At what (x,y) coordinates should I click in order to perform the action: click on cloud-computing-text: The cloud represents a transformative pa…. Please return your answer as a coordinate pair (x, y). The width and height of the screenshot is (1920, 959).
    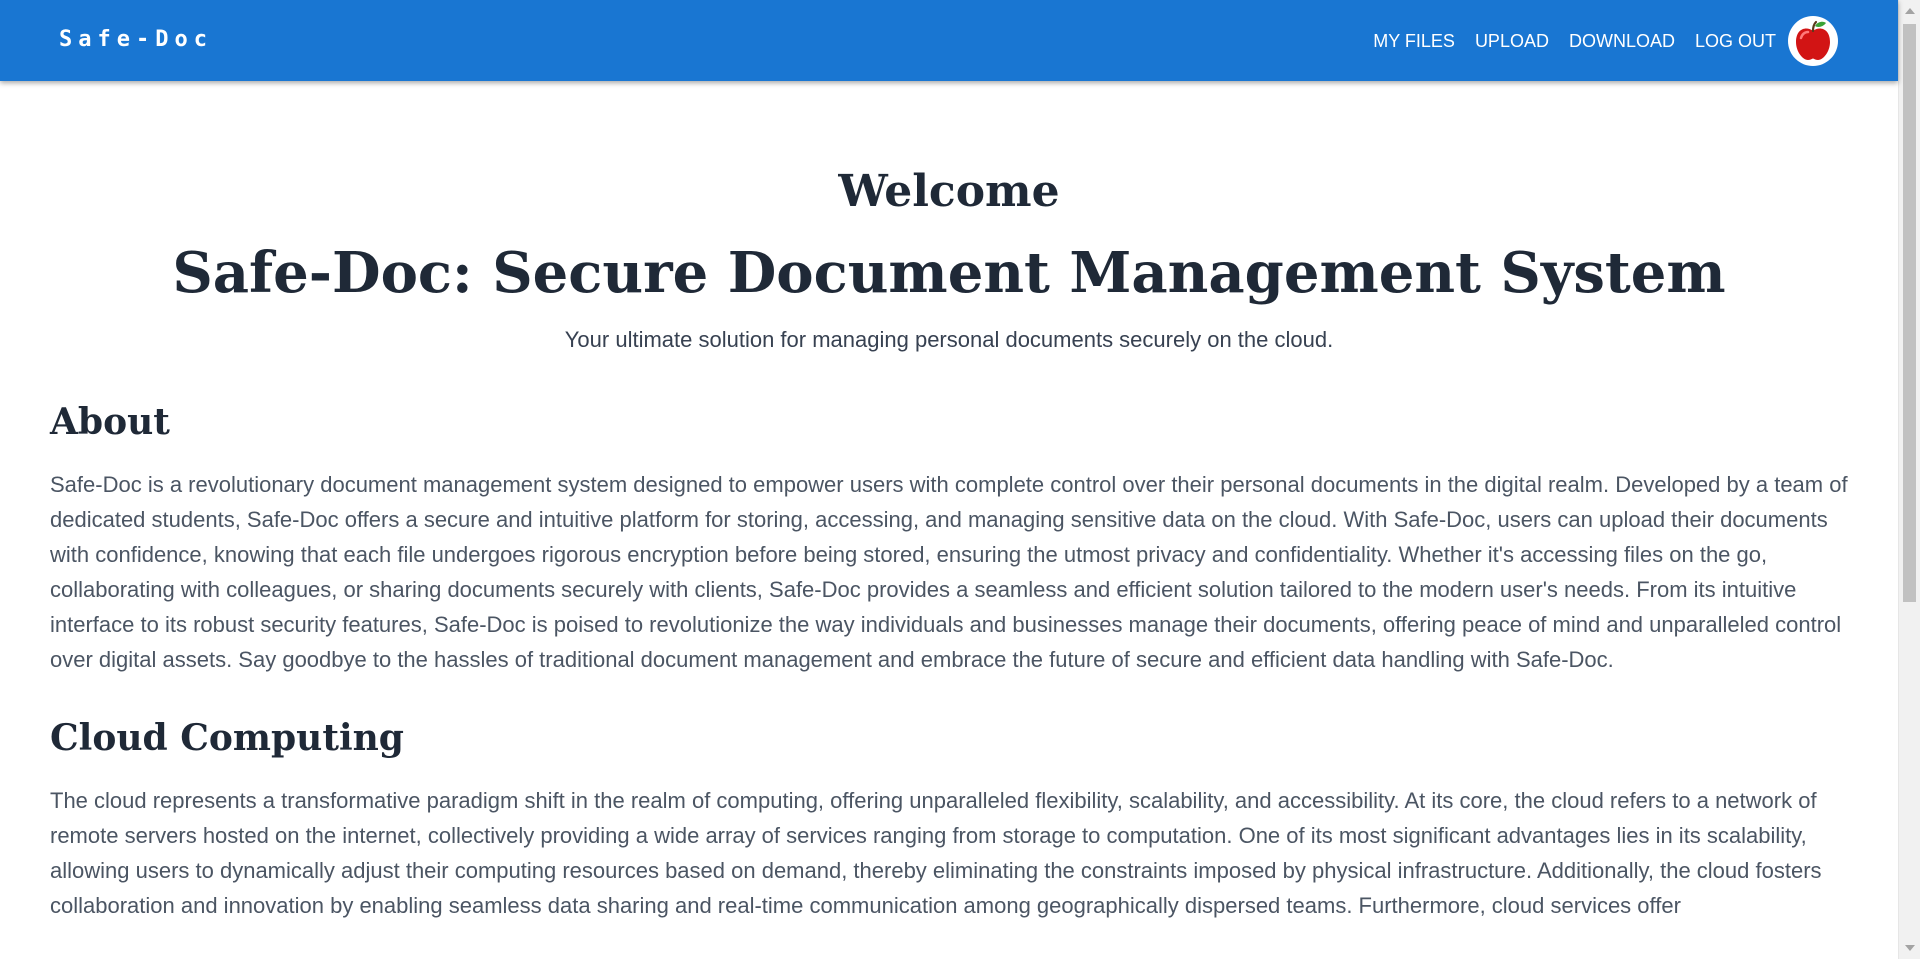
    Looking at the image, I should click on (936, 853).